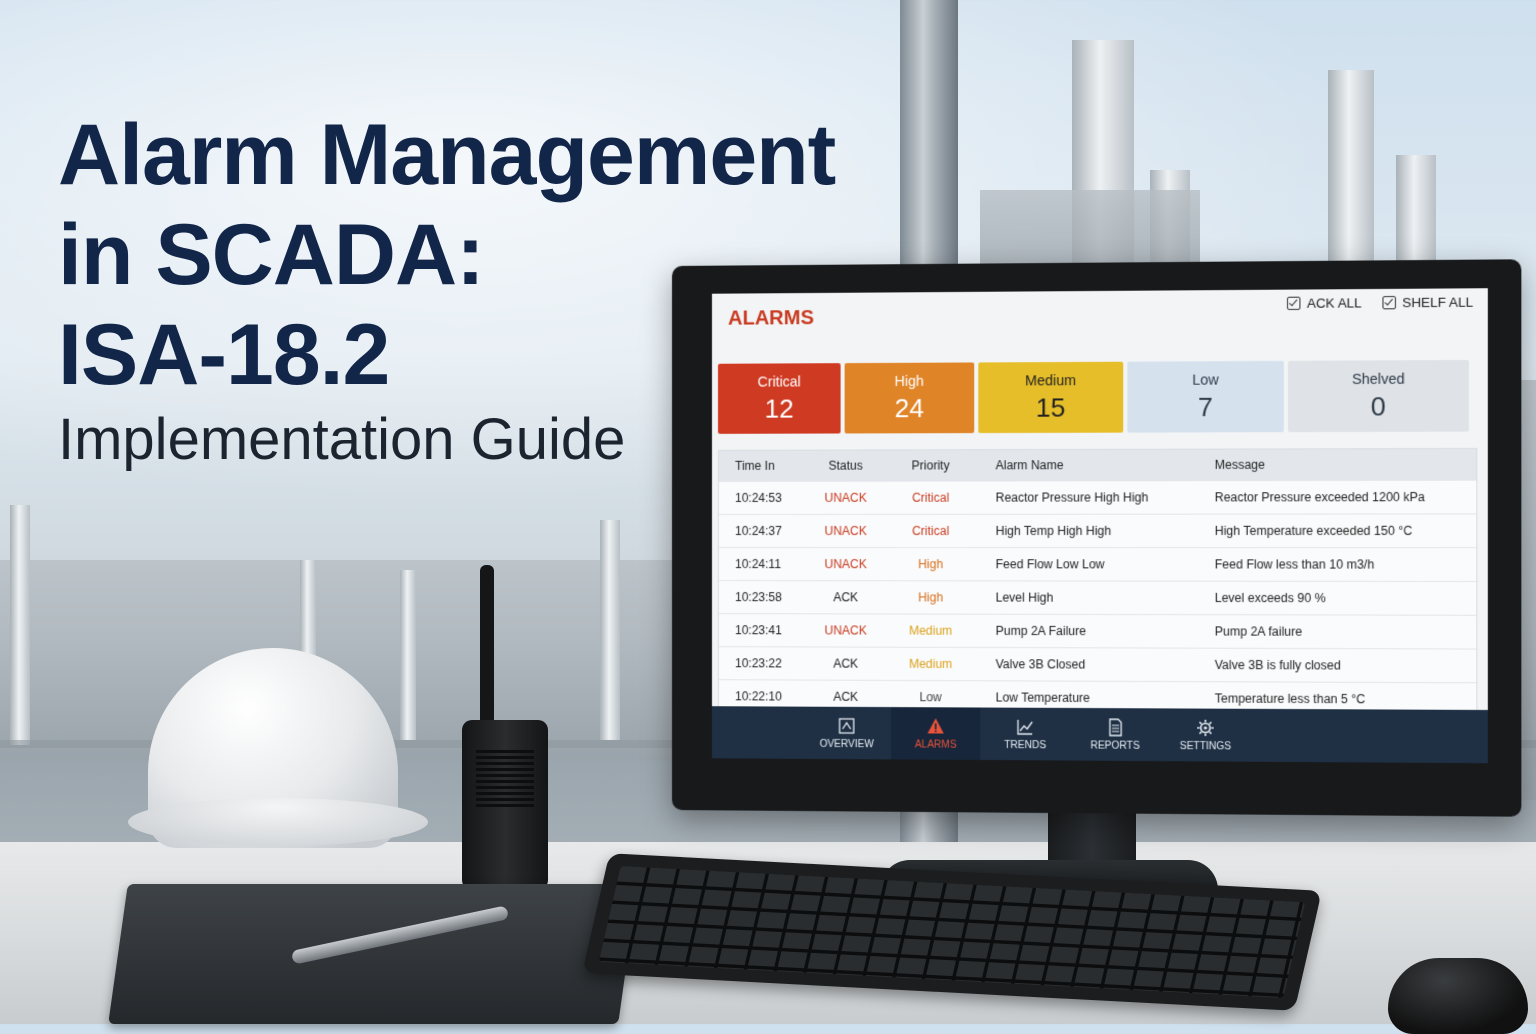 This screenshot has height=1034, width=1536. What do you see at coordinates (1025, 726) in the screenshot?
I see `trends-chart-icon` at bounding box center [1025, 726].